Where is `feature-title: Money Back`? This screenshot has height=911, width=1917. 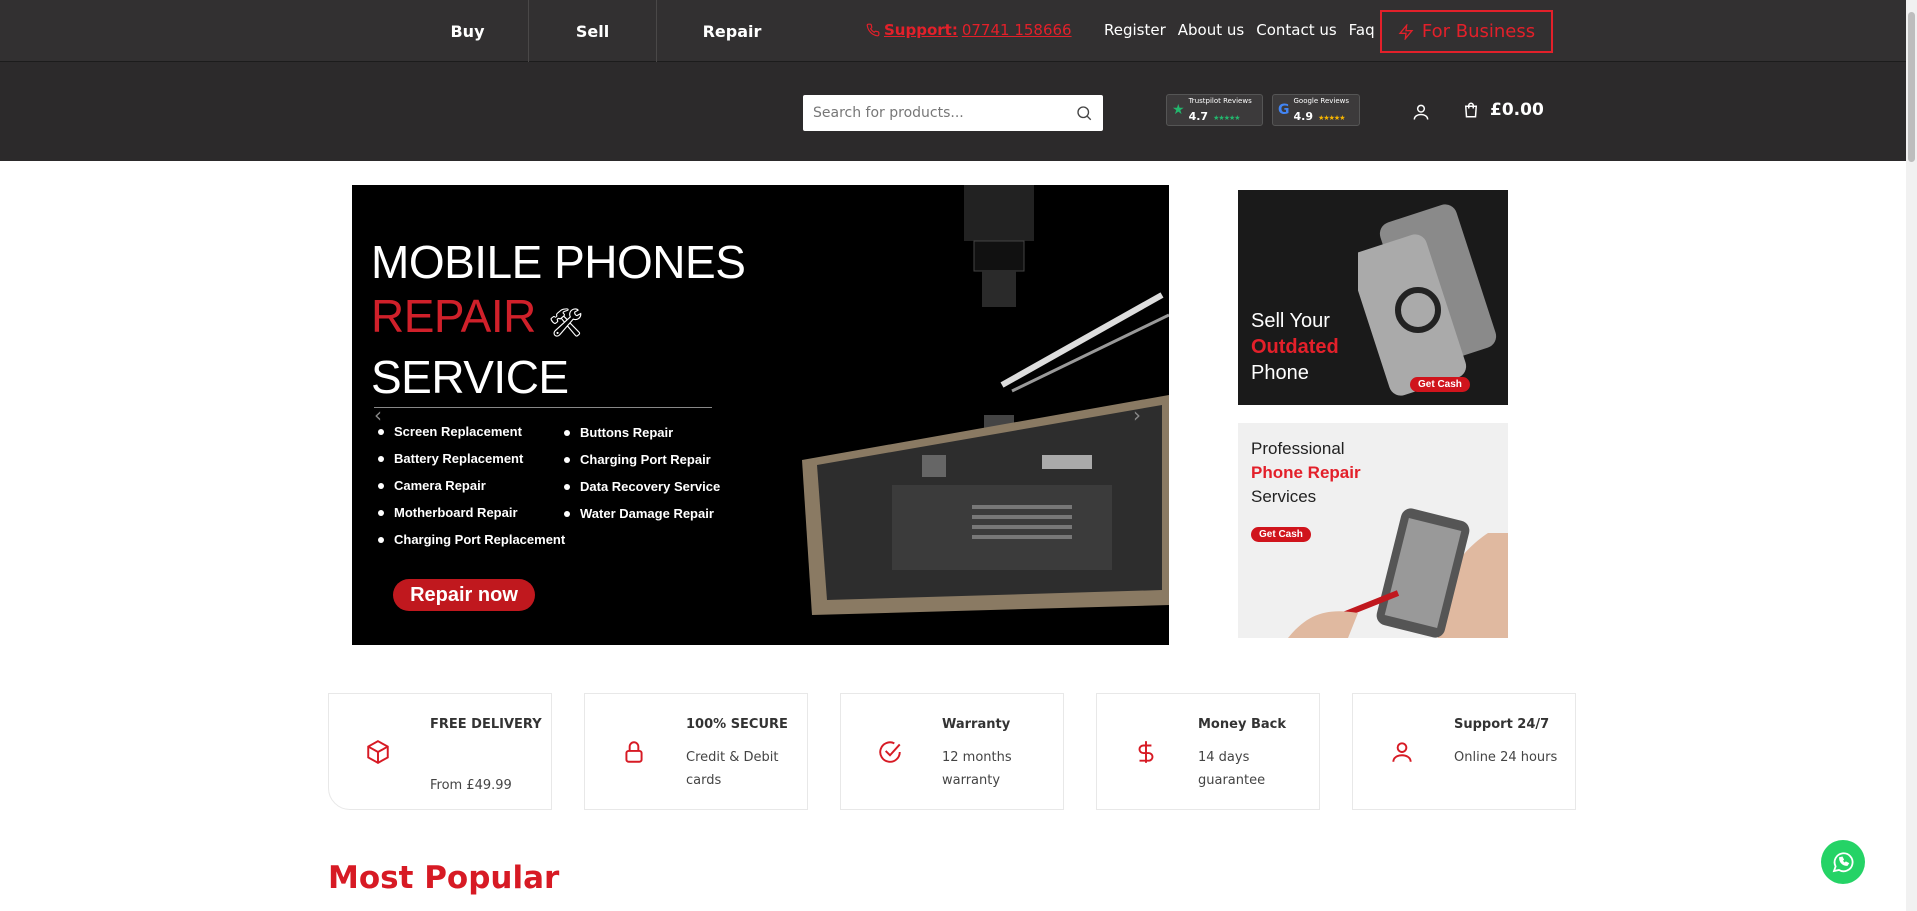 feature-title: Money Back is located at coordinates (1242, 724).